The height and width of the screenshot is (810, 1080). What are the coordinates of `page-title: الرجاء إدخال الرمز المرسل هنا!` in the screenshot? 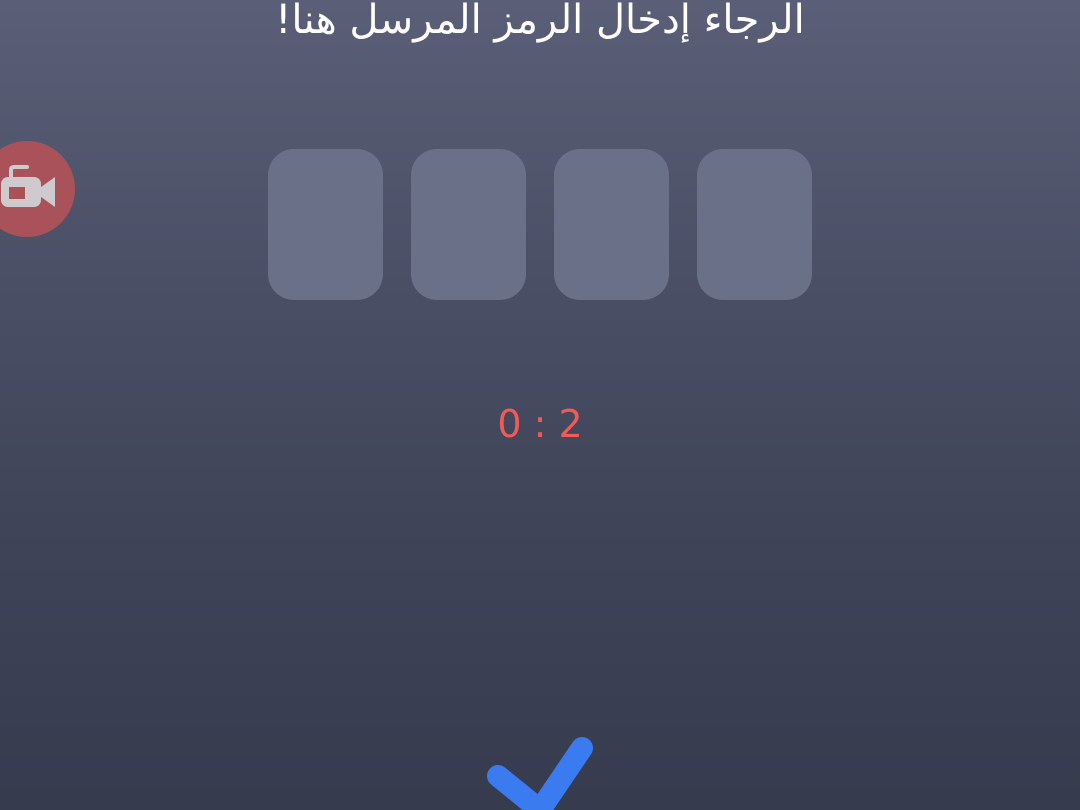 It's located at (540, 21).